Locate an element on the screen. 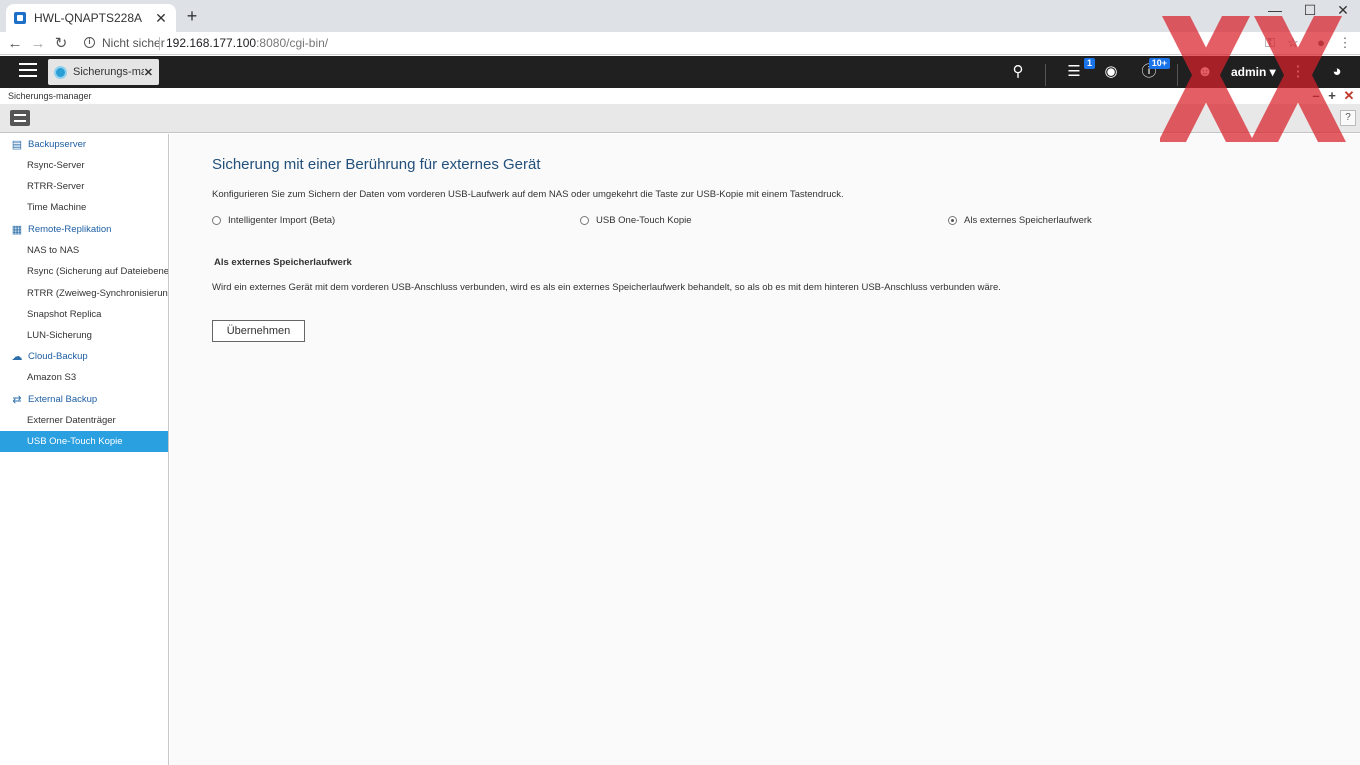  app-minimize-button: – is located at coordinates (1316, 95).